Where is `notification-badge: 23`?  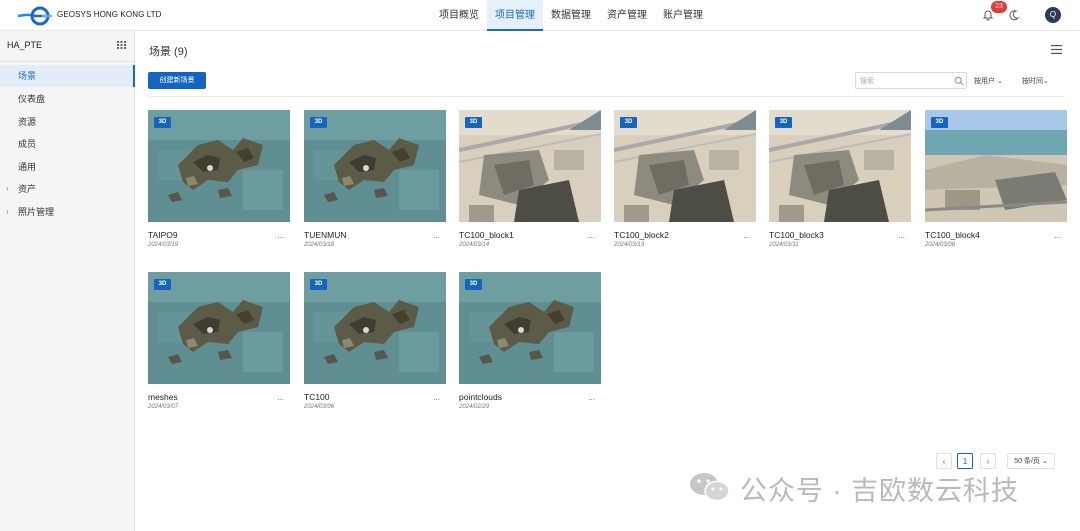
notification-badge: 23 is located at coordinates (999, 7).